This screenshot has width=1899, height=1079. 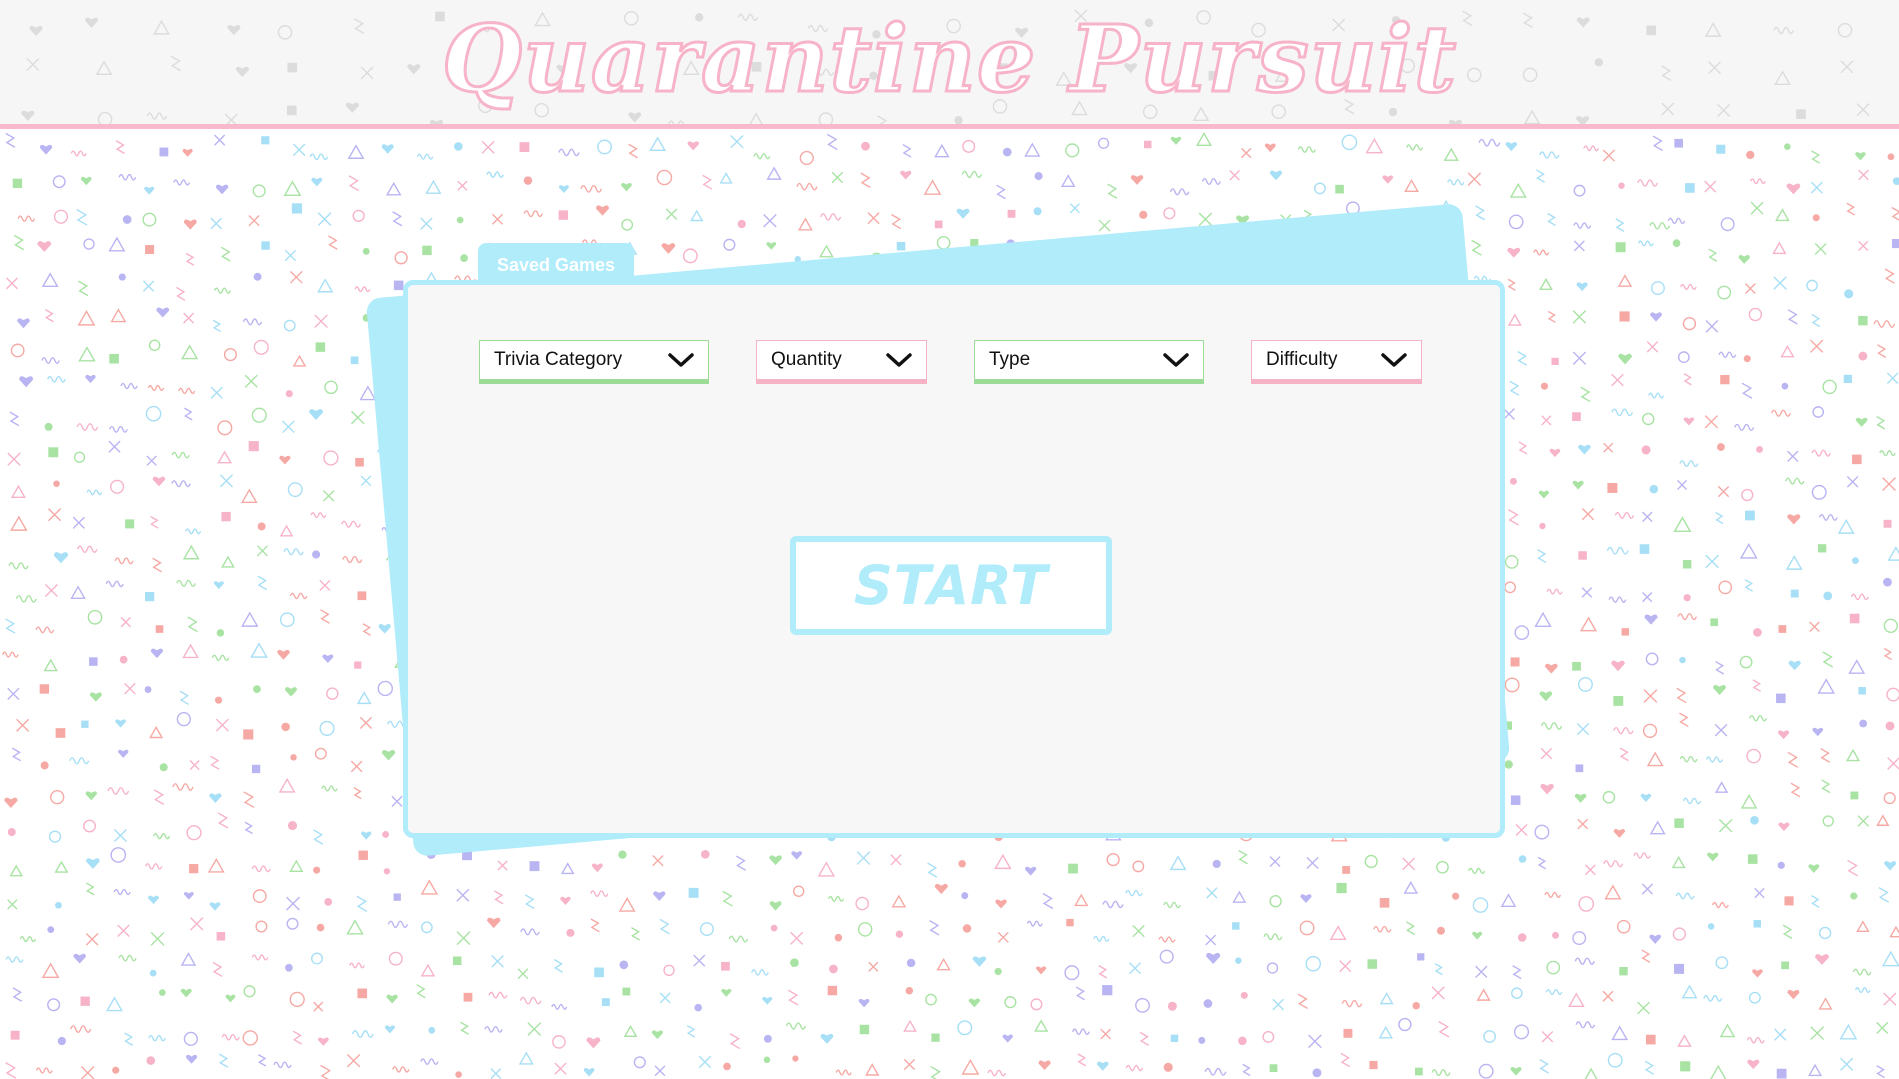 I want to click on trivia-category-select: Trivia Category, so click(x=594, y=362).